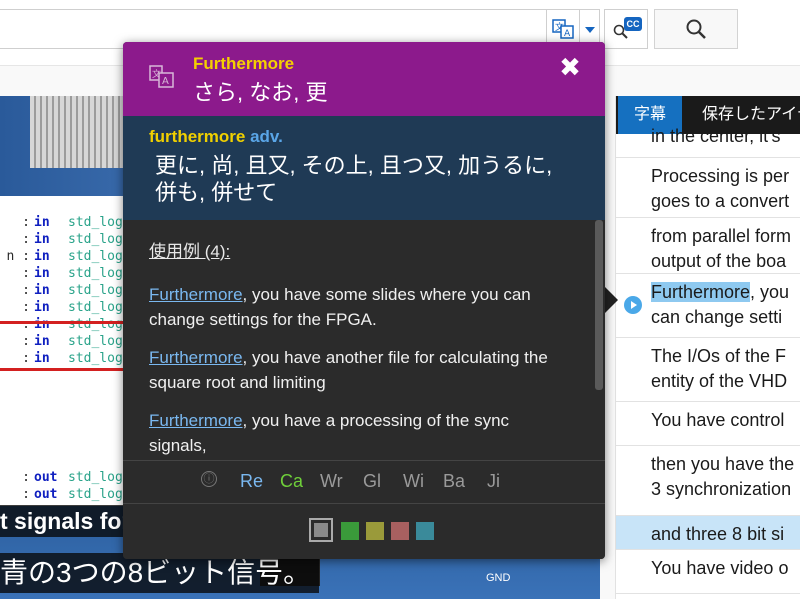 The width and height of the screenshot is (800, 599). I want to click on popup-word: Furthermore, so click(244, 63).